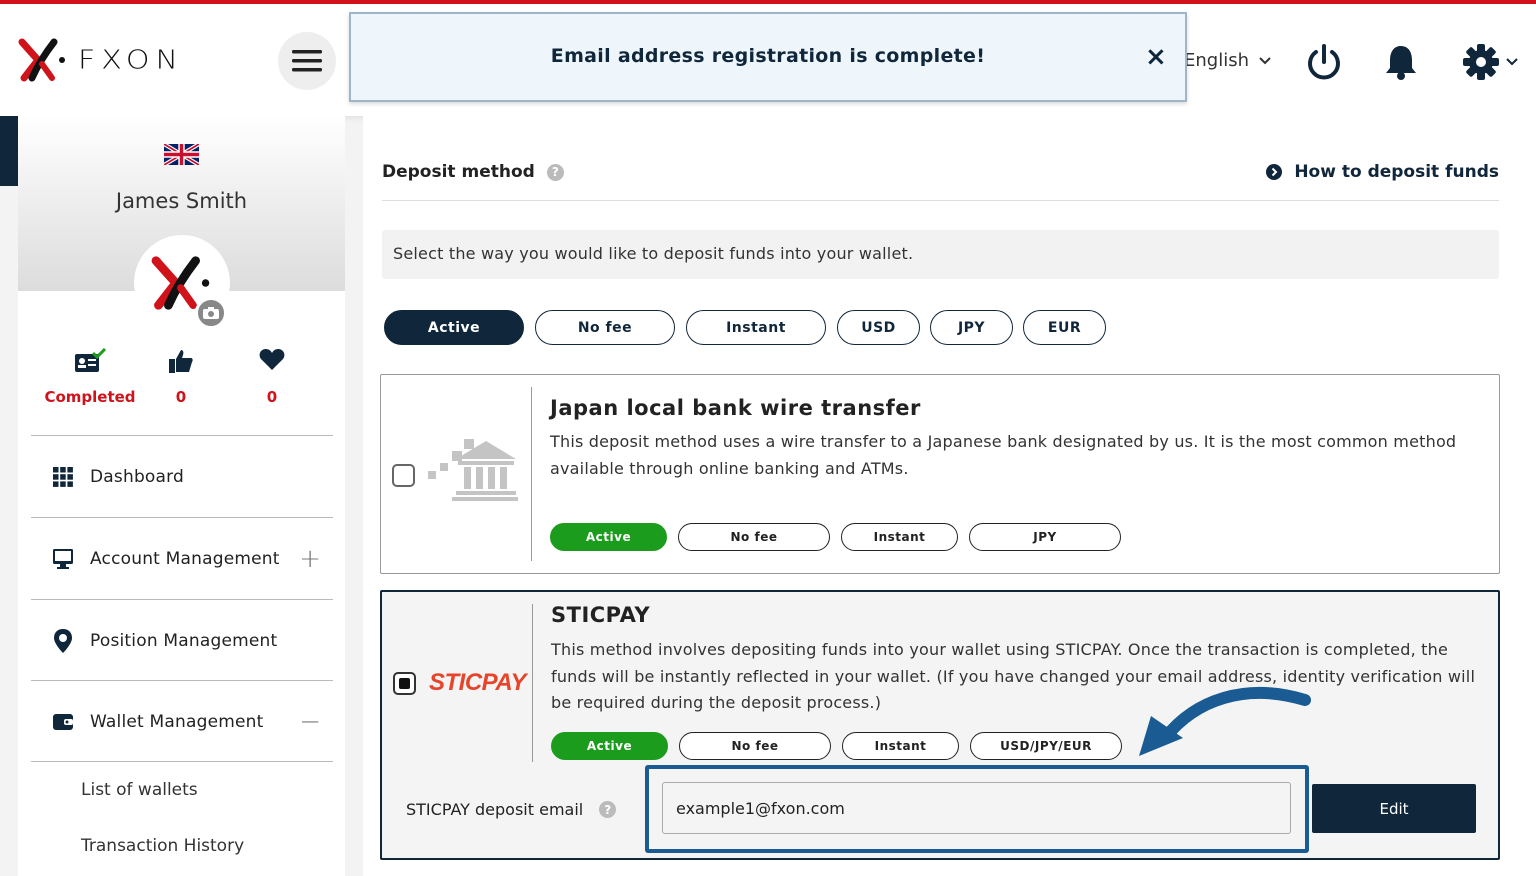 The image size is (1536, 876). I want to click on change-photo-button, so click(211, 313).